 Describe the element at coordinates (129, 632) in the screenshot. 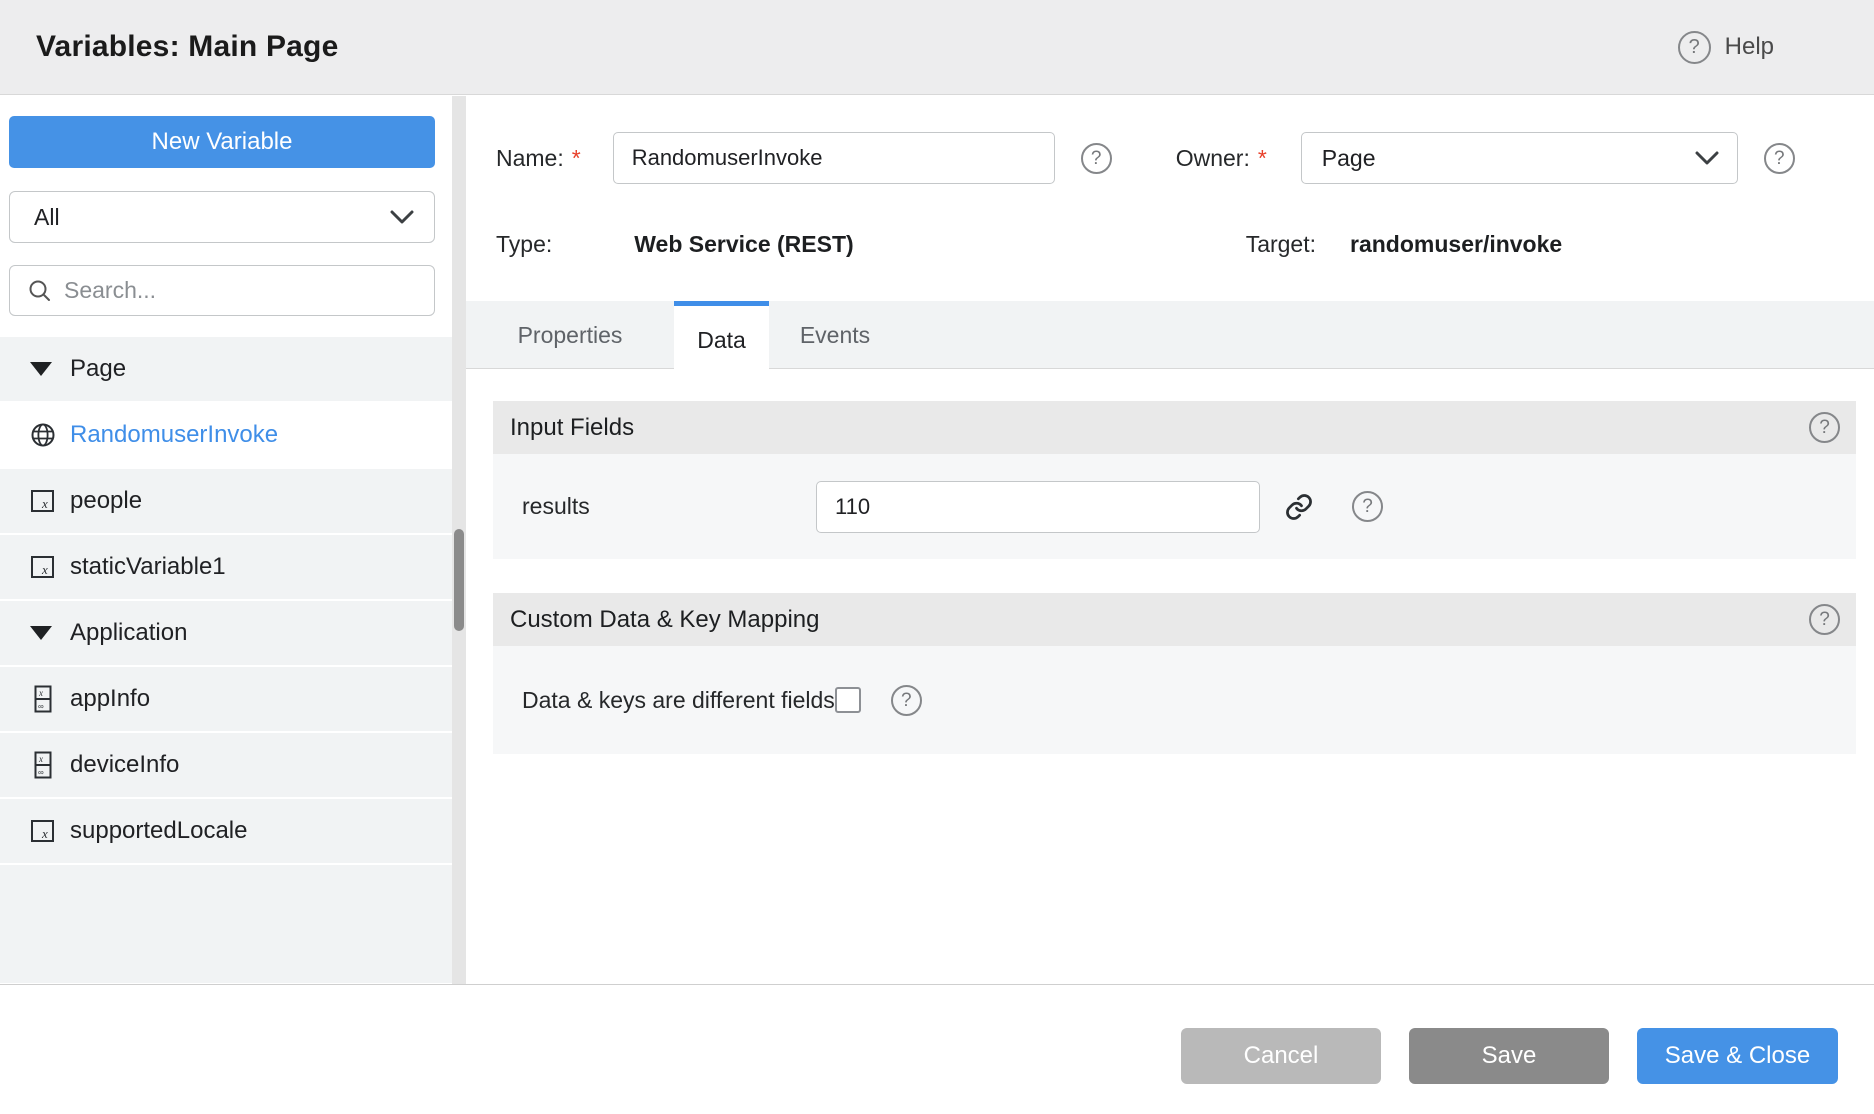

I see `group-label: Application` at that location.